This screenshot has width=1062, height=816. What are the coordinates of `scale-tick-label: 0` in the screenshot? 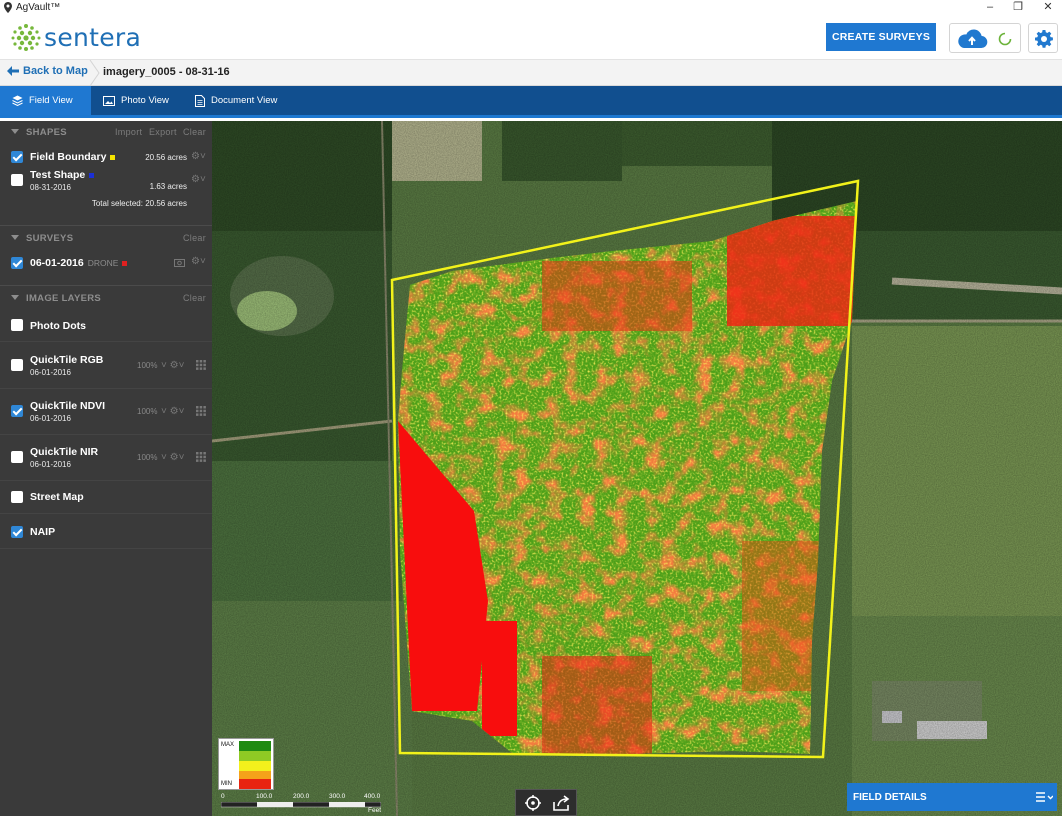 It's located at (223, 796).